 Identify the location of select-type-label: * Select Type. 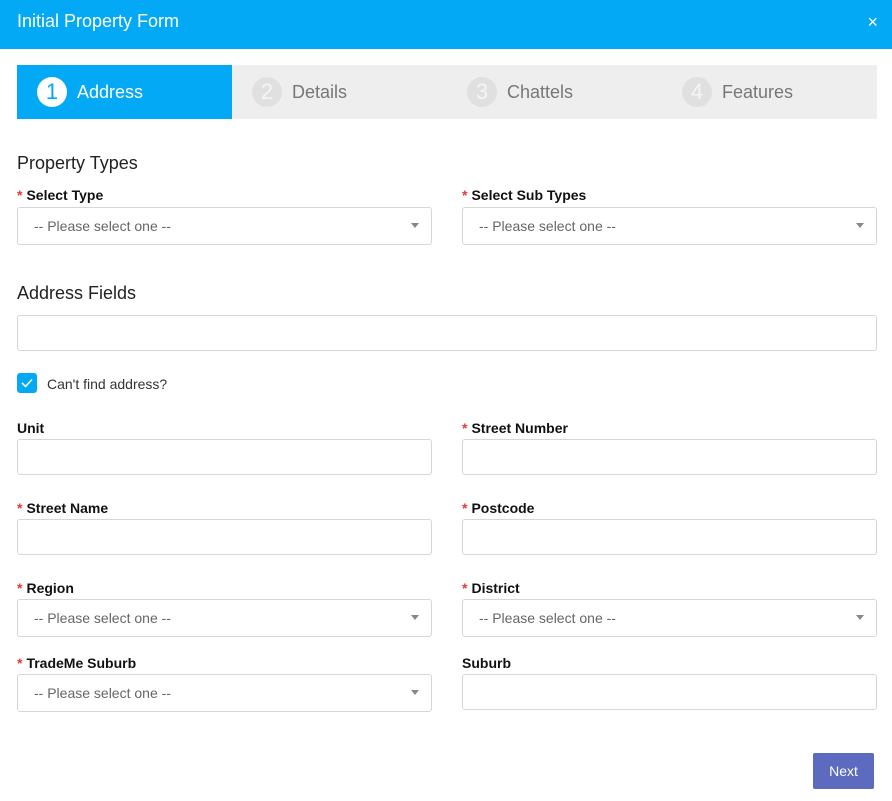
(60, 195).